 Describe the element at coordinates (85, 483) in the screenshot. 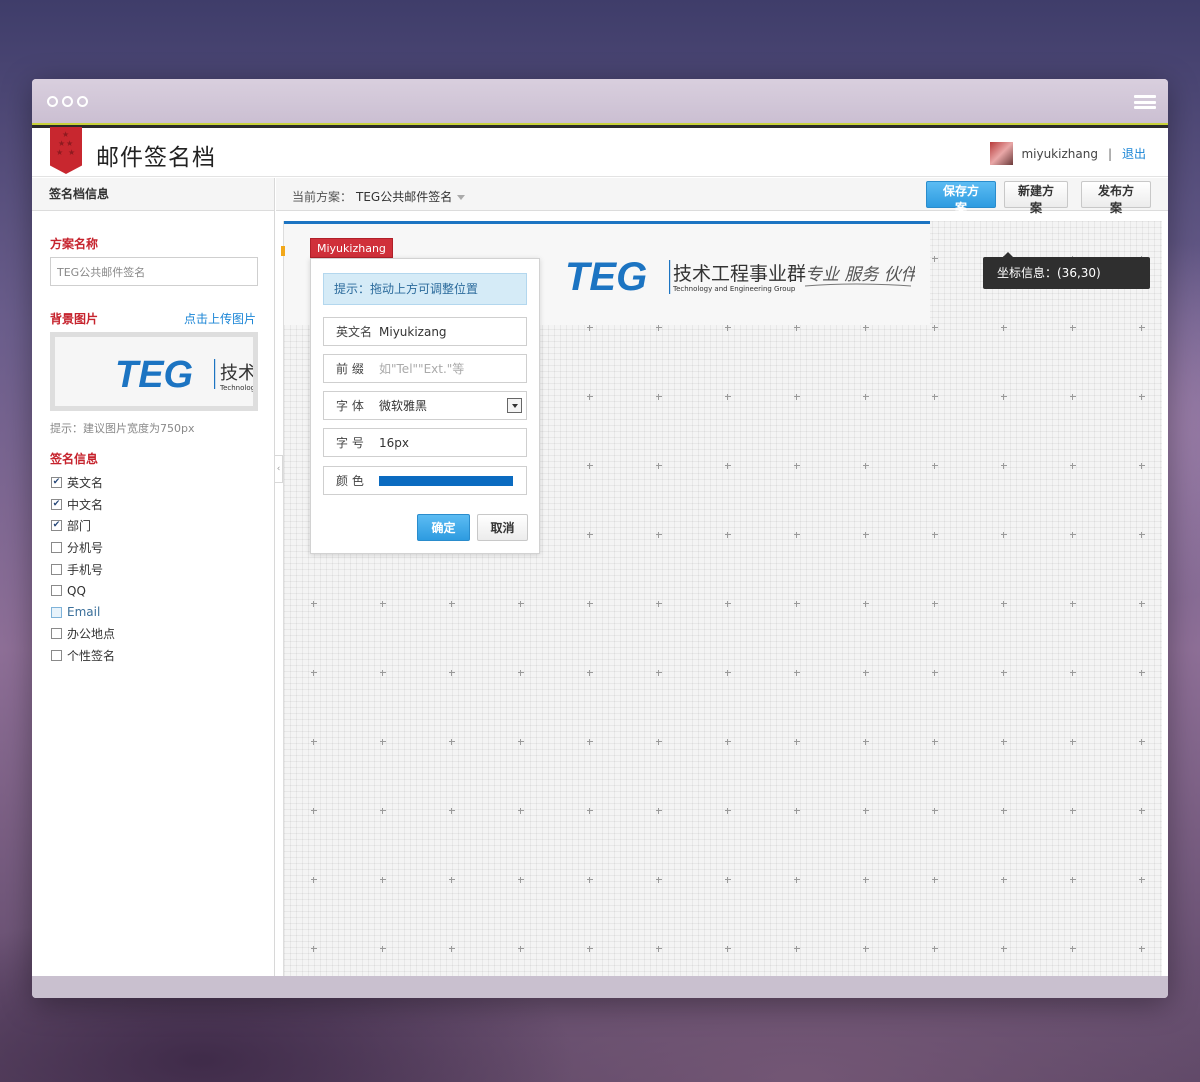

I see `field-label: 英文名` at that location.